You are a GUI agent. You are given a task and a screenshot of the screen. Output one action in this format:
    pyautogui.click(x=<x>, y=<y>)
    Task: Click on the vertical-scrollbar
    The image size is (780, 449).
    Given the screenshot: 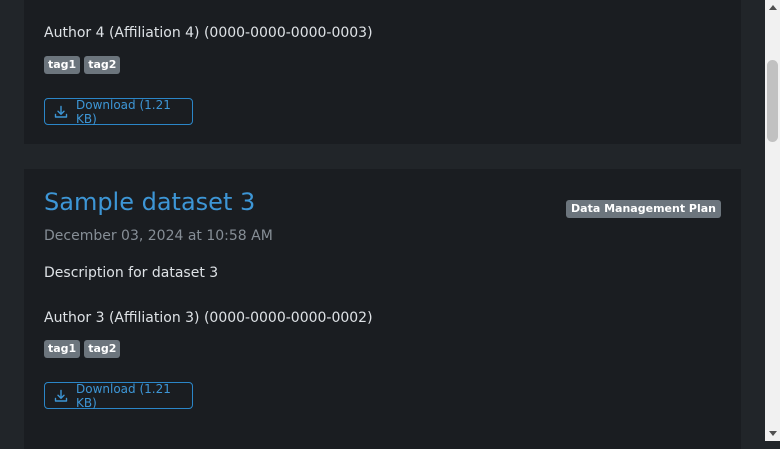 What is the action you would take?
    pyautogui.click(x=772, y=220)
    